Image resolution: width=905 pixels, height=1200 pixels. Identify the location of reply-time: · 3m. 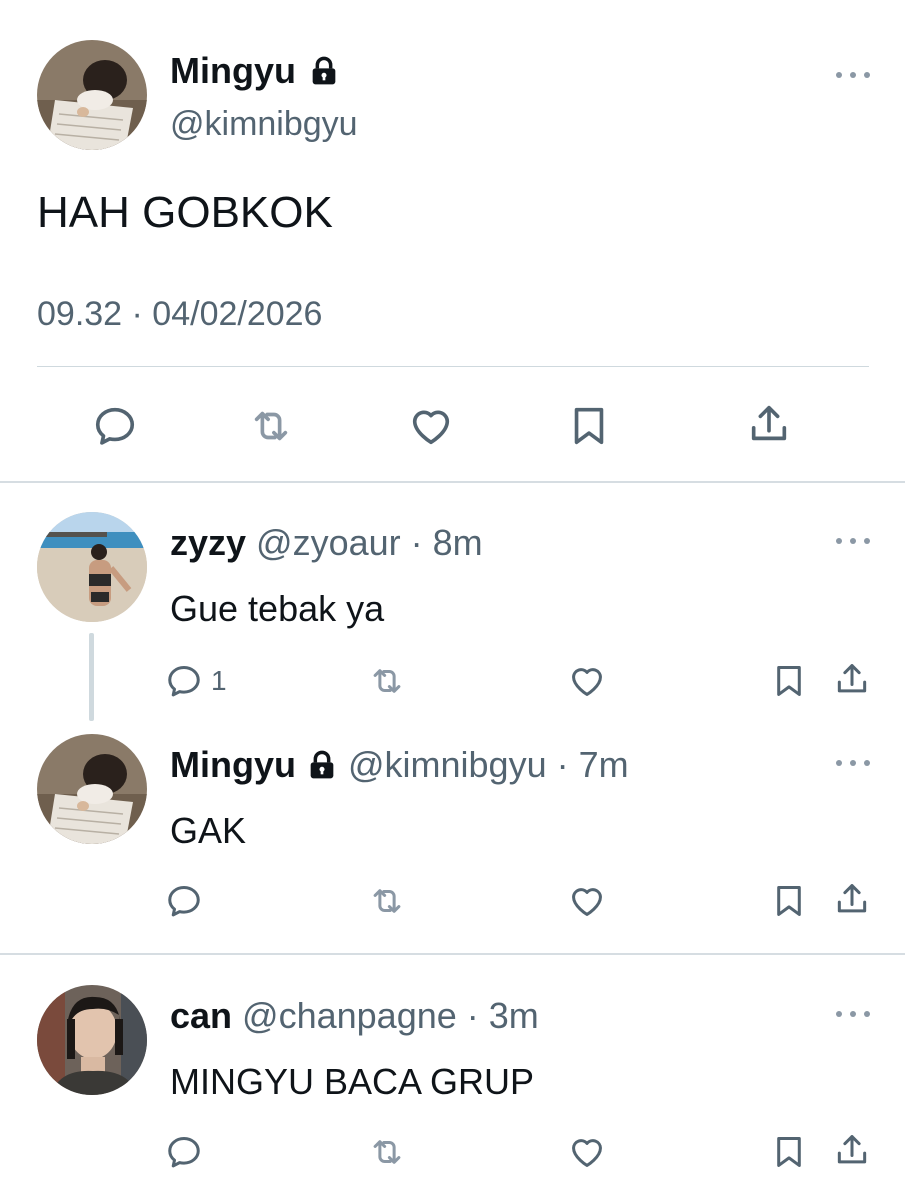
(503, 1016).